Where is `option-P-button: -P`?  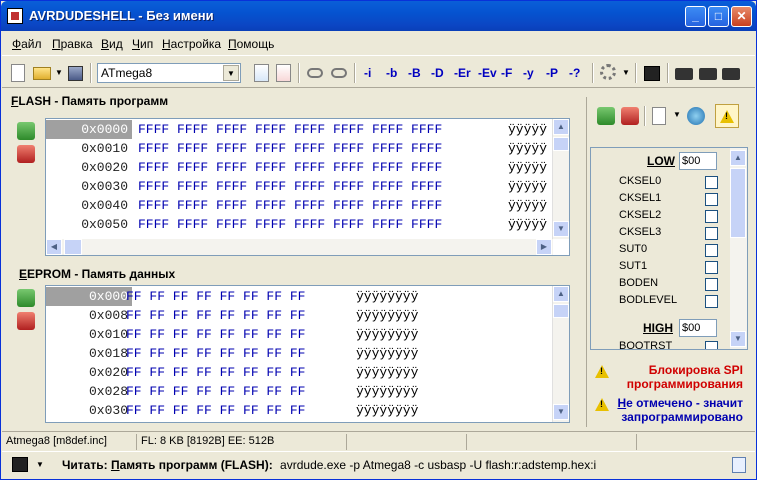
option-P-button: -P is located at coordinates (552, 73).